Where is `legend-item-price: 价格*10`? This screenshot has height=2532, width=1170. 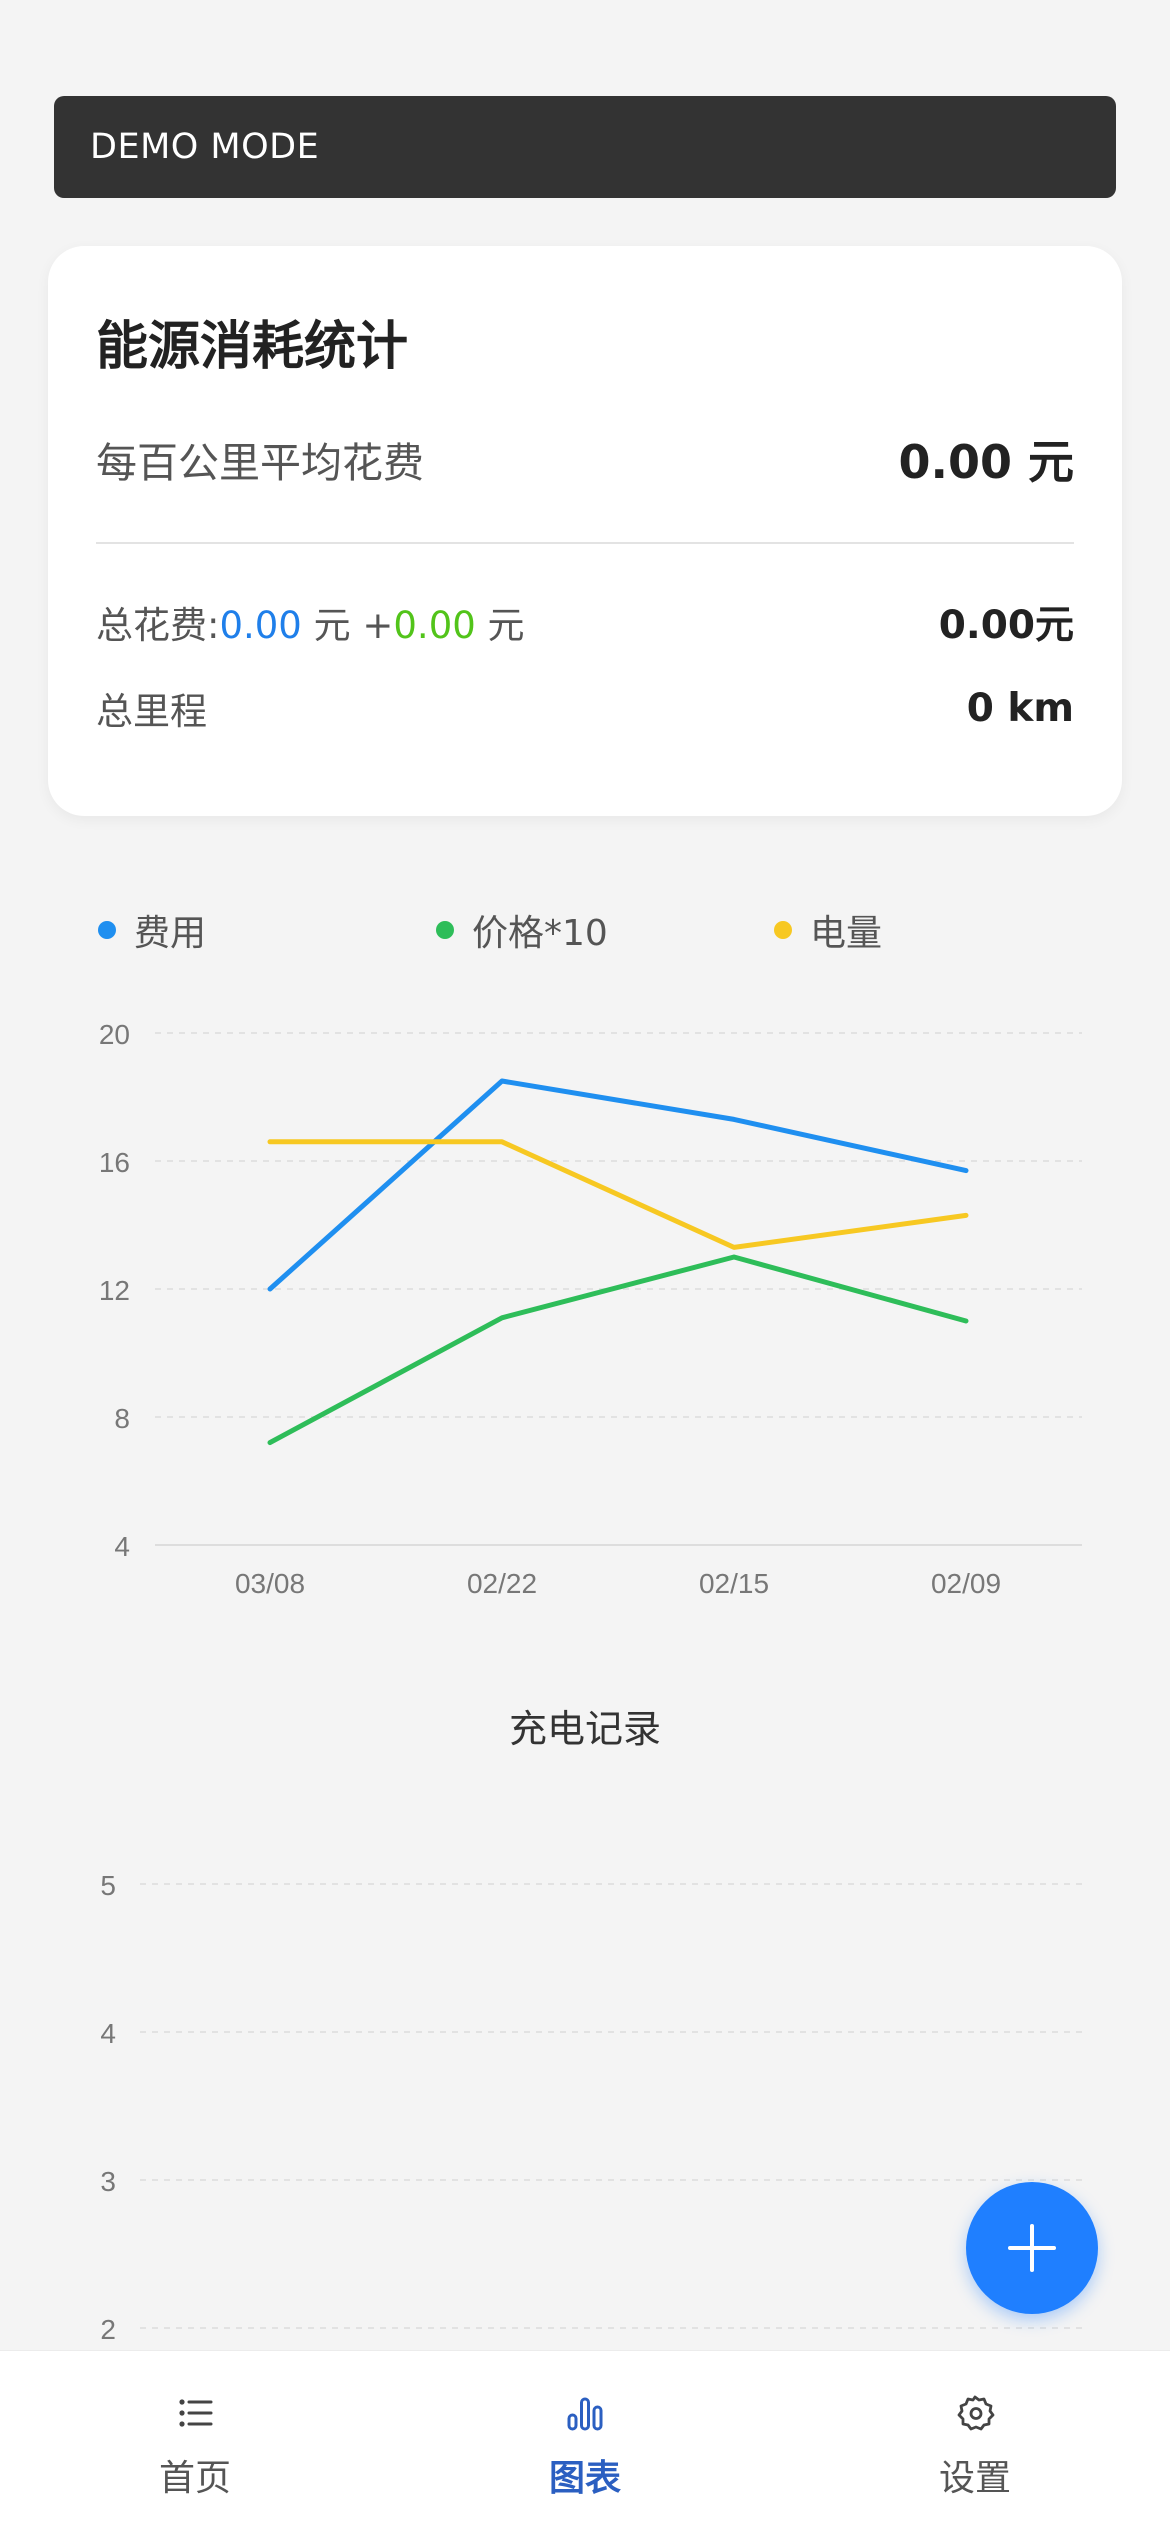 legend-item-price: 价格*10 is located at coordinates (522, 930).